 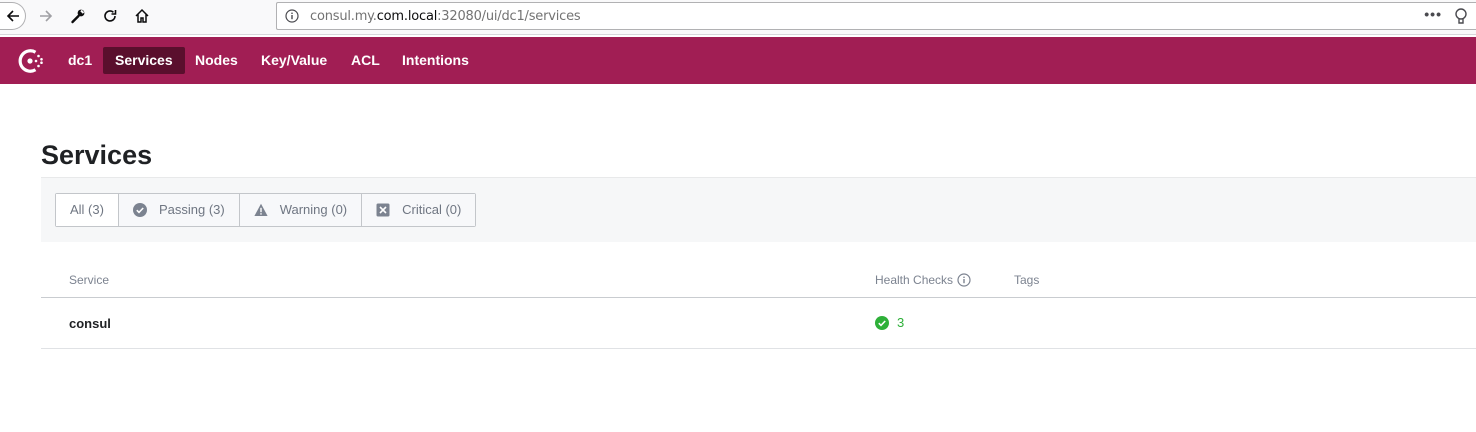 I want to click on wrench-icon, so click(x=78, y=16).